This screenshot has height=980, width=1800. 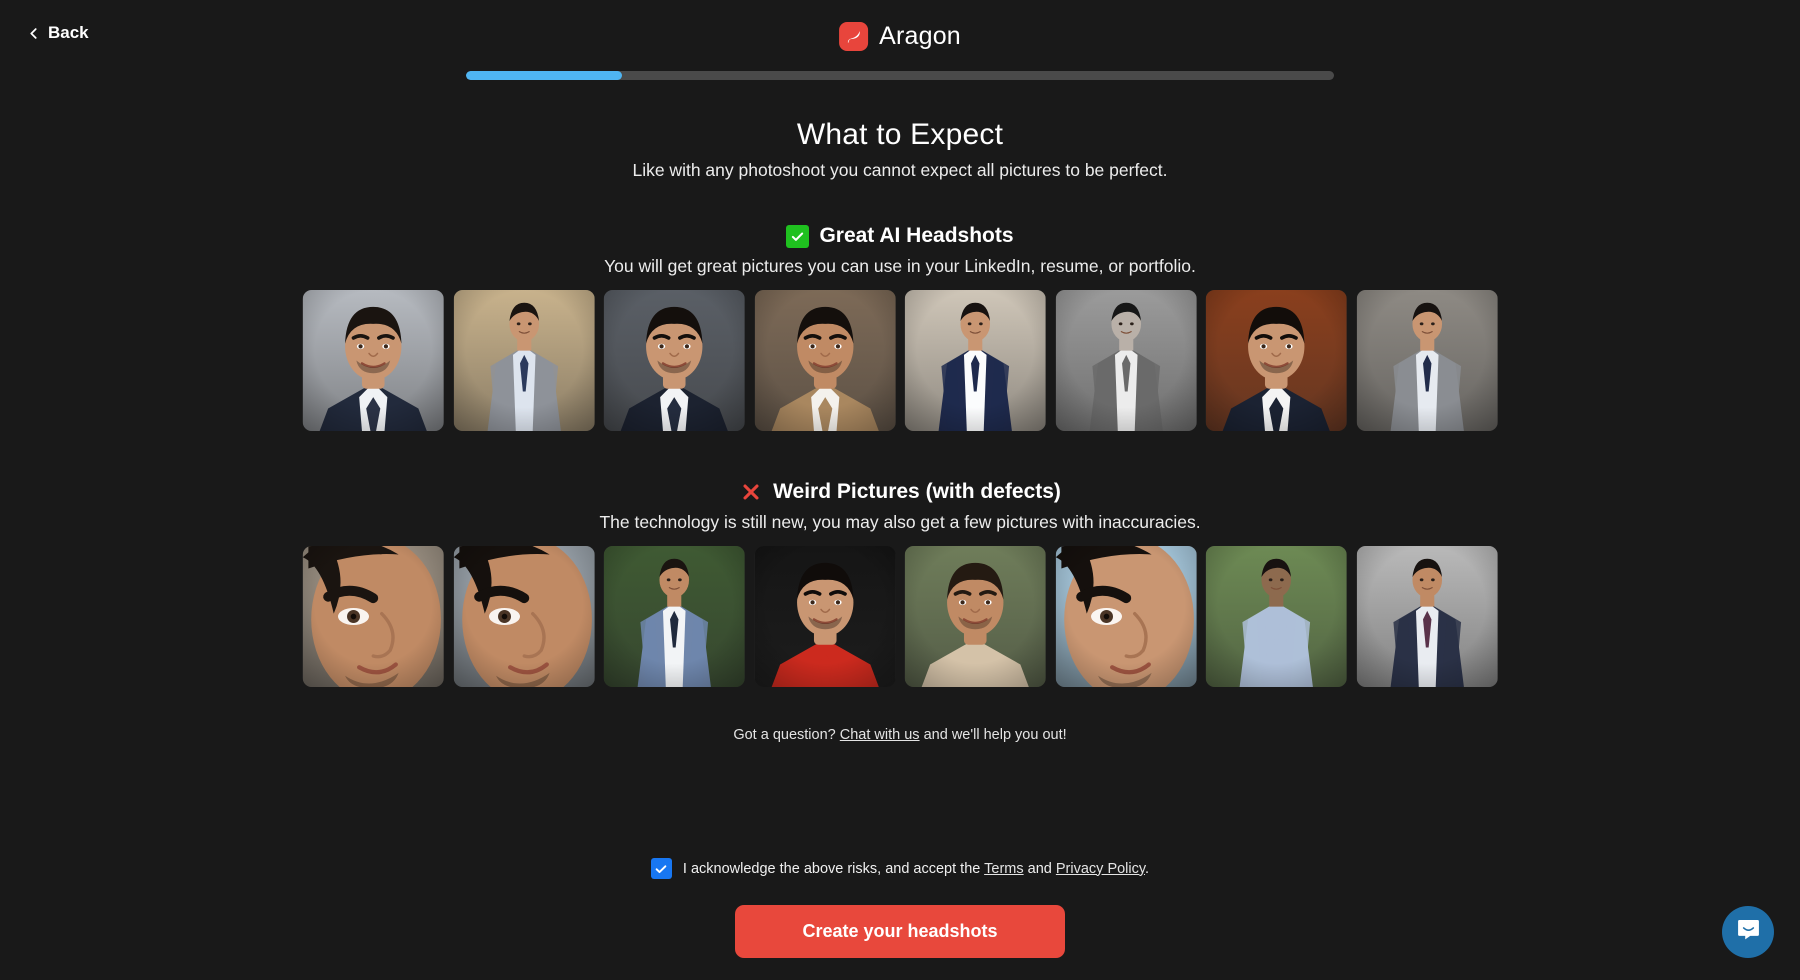 I want to click on create-headshots-button: Create your headshots, so click(x=900, y=931).